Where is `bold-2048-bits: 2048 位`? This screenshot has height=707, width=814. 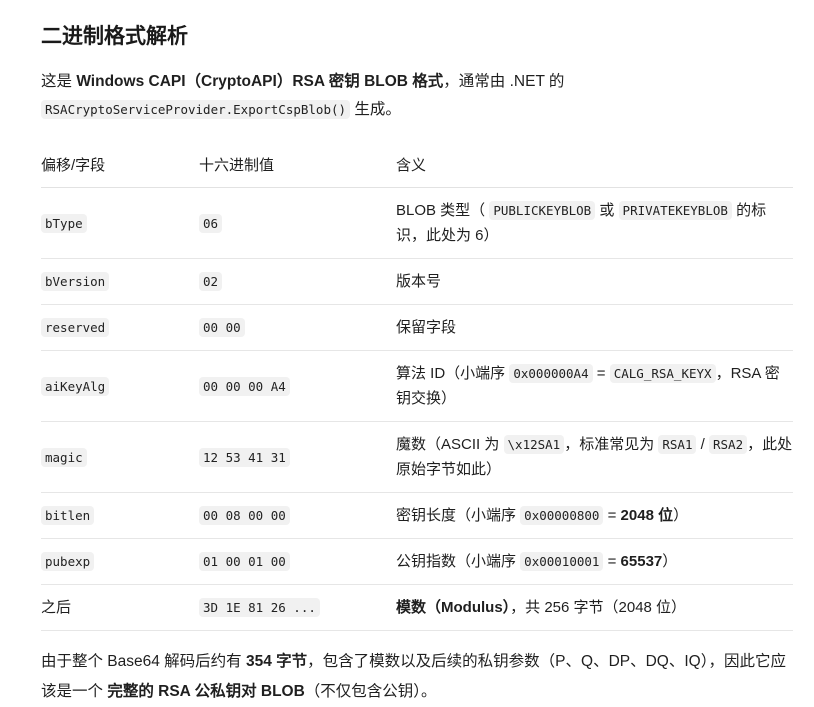
bold-2048-bits: 2048 位 is located at coordinates (647, 515).